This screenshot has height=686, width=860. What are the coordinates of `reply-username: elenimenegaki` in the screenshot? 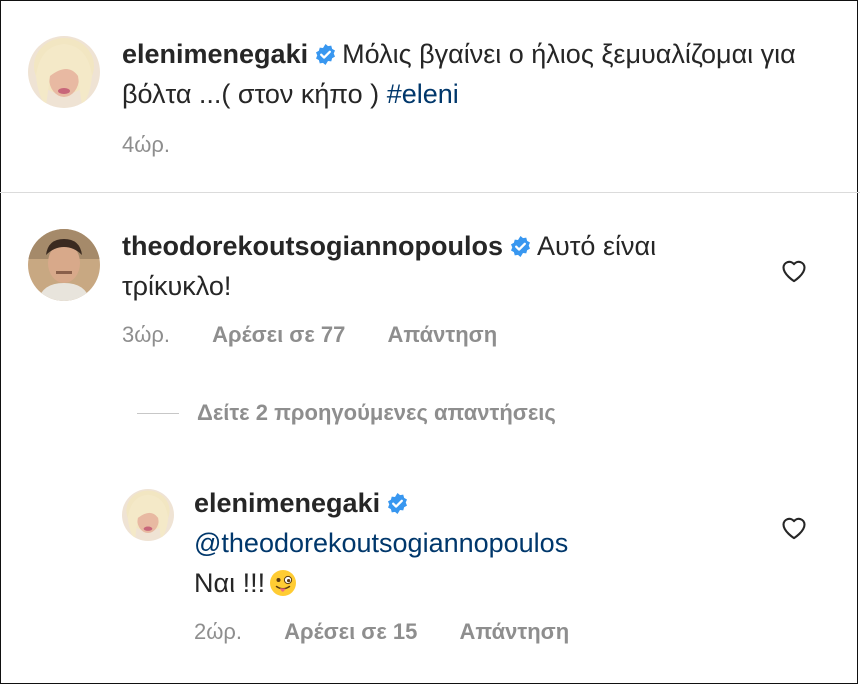 It's located at (287, 503).